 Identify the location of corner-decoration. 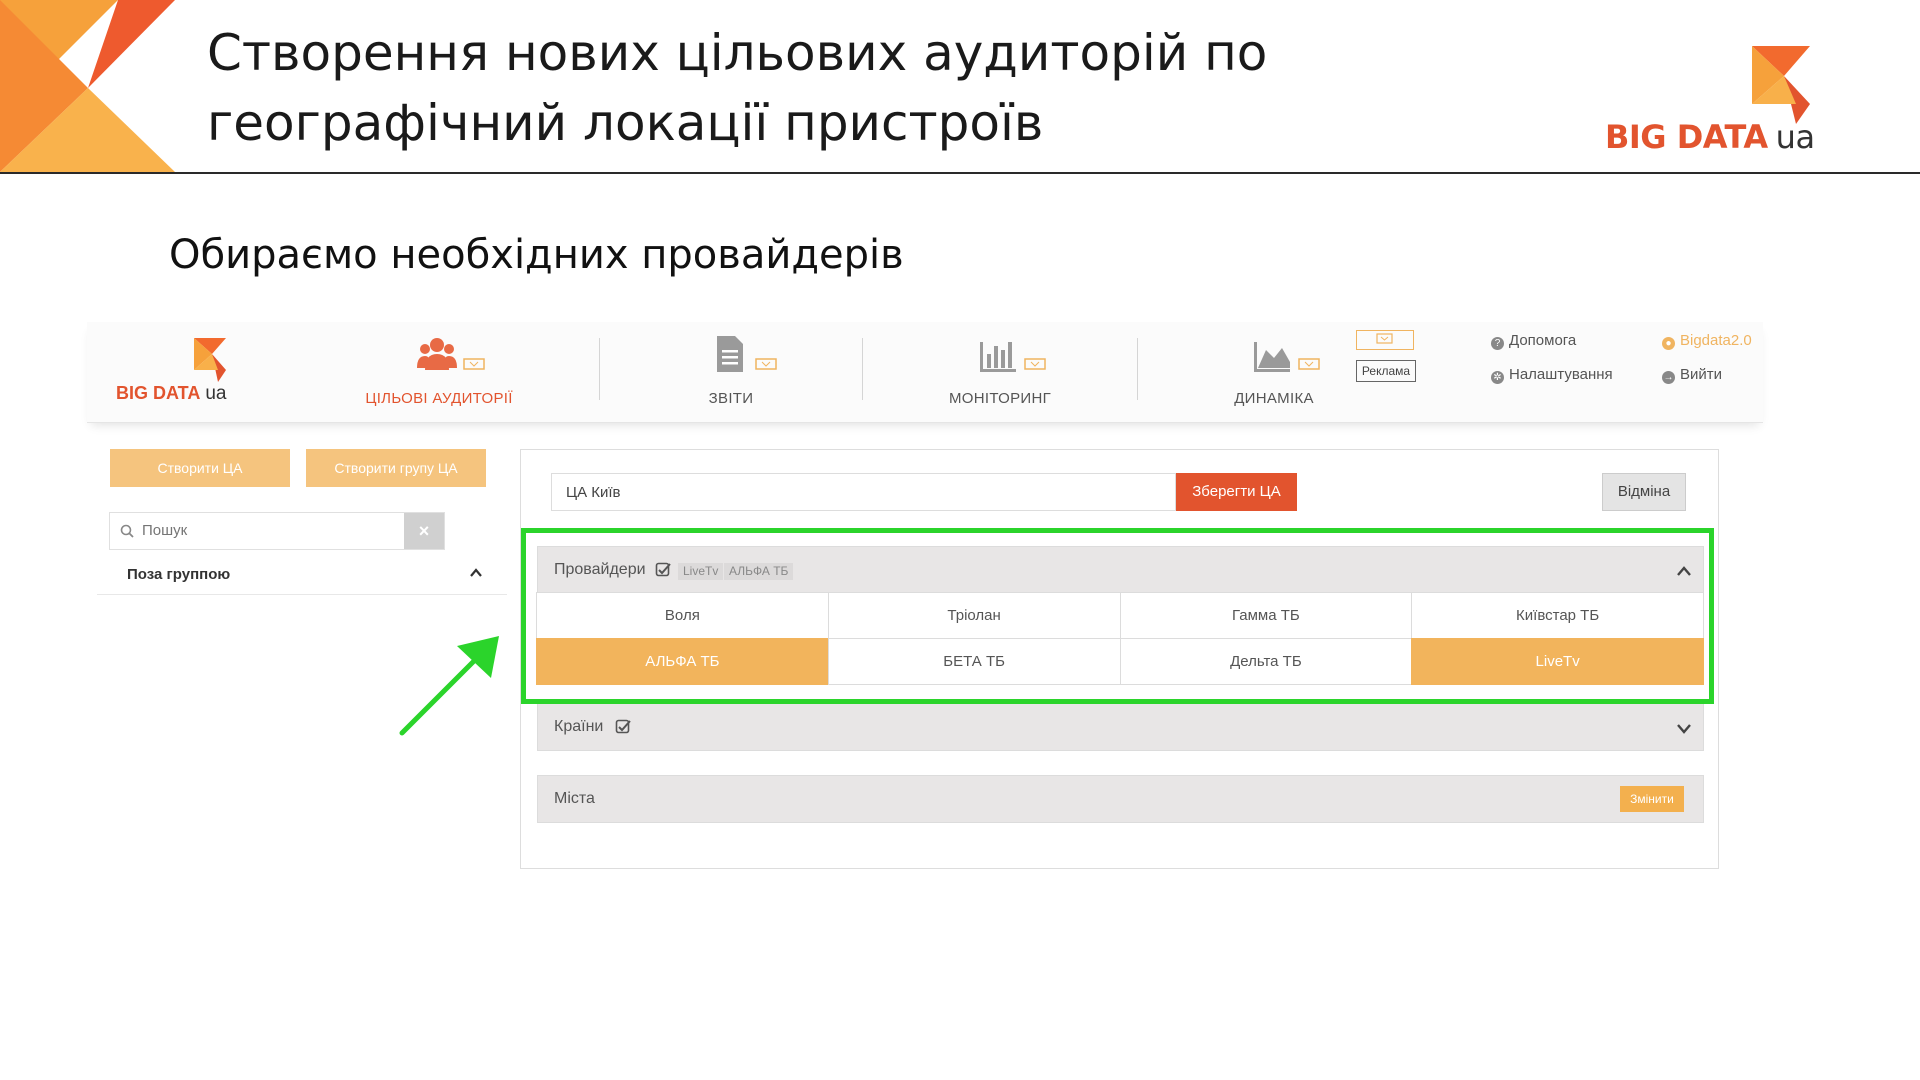
(87, 86).